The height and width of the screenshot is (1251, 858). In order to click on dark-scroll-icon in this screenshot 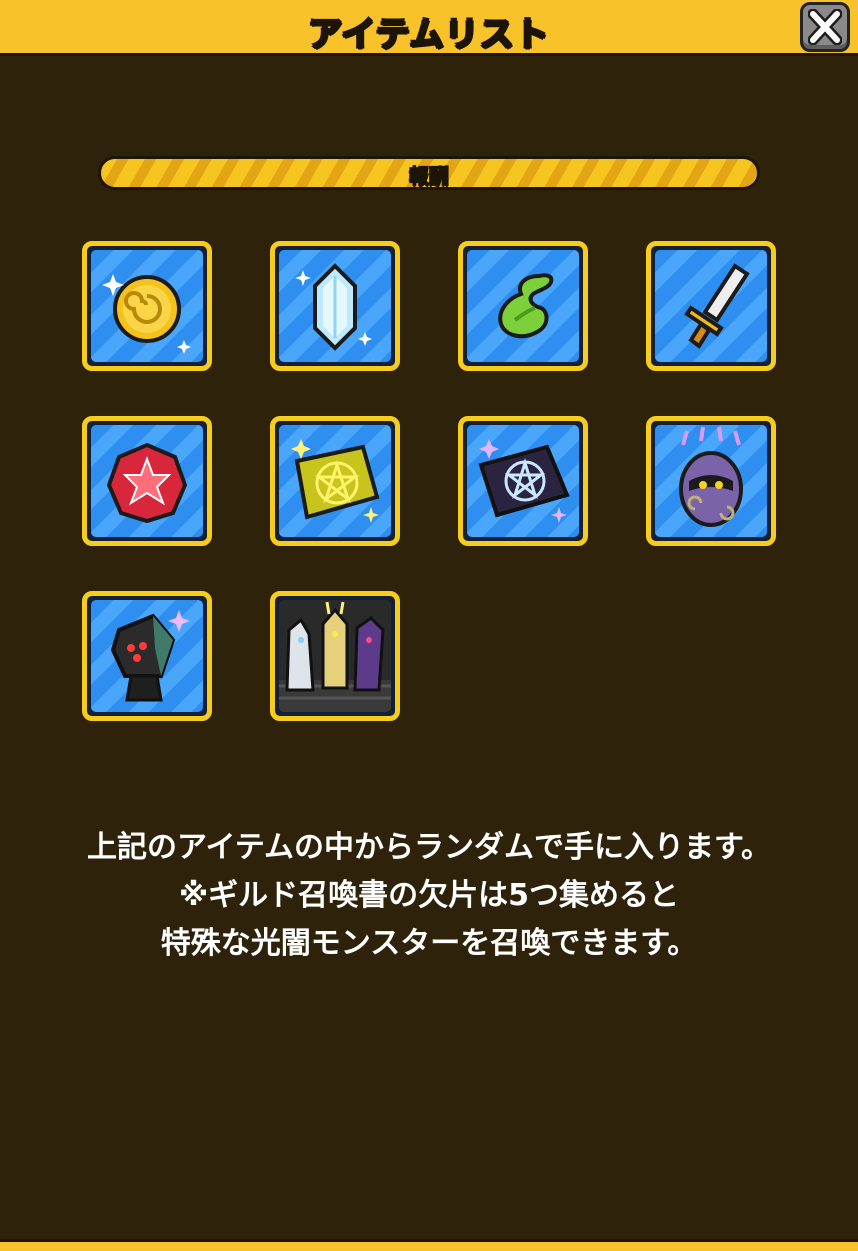, I will do `click(524, 481)`.